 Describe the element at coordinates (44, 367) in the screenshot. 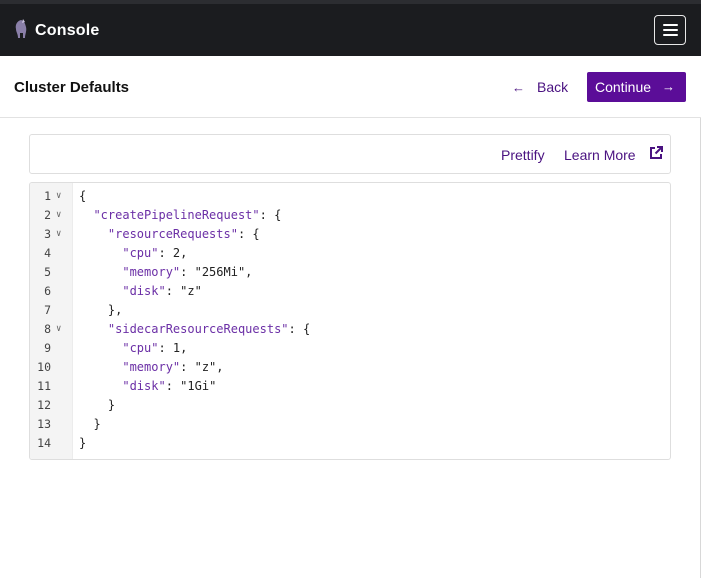

I see `line-number: 10` at that location.